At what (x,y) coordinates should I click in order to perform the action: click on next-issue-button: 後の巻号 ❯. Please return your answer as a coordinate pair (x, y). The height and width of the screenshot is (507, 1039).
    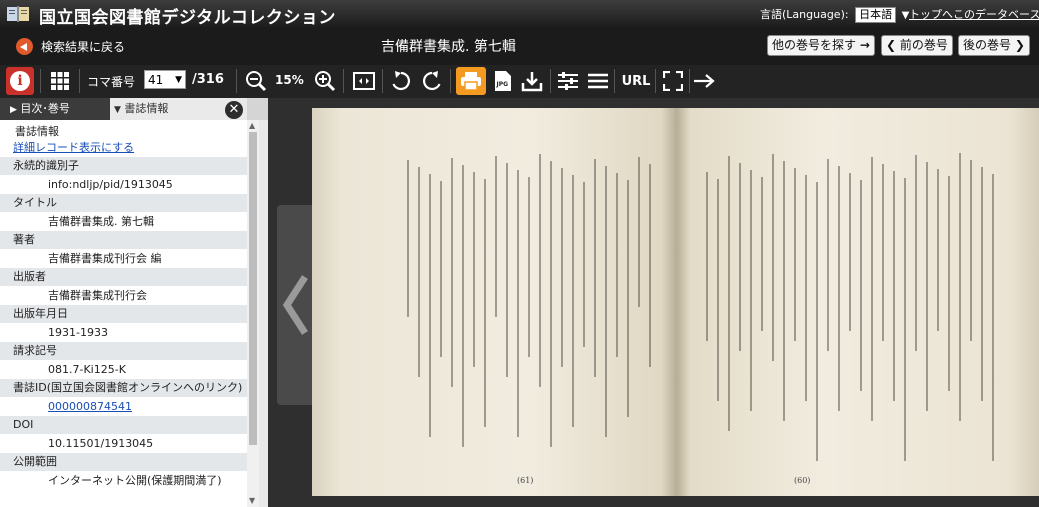
    Looking at the image, I should click on (994, 45).